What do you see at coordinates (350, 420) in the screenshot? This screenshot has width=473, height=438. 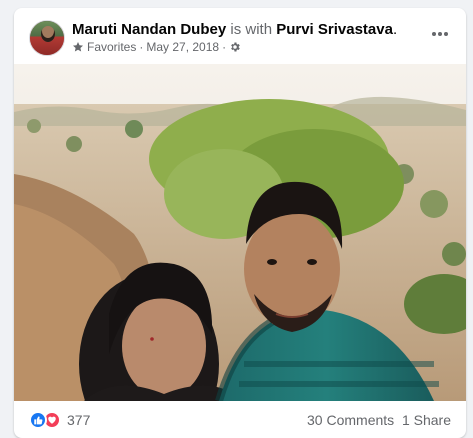 I see `comments-count-link: 30 Comments` at bounding box center [350, 420].